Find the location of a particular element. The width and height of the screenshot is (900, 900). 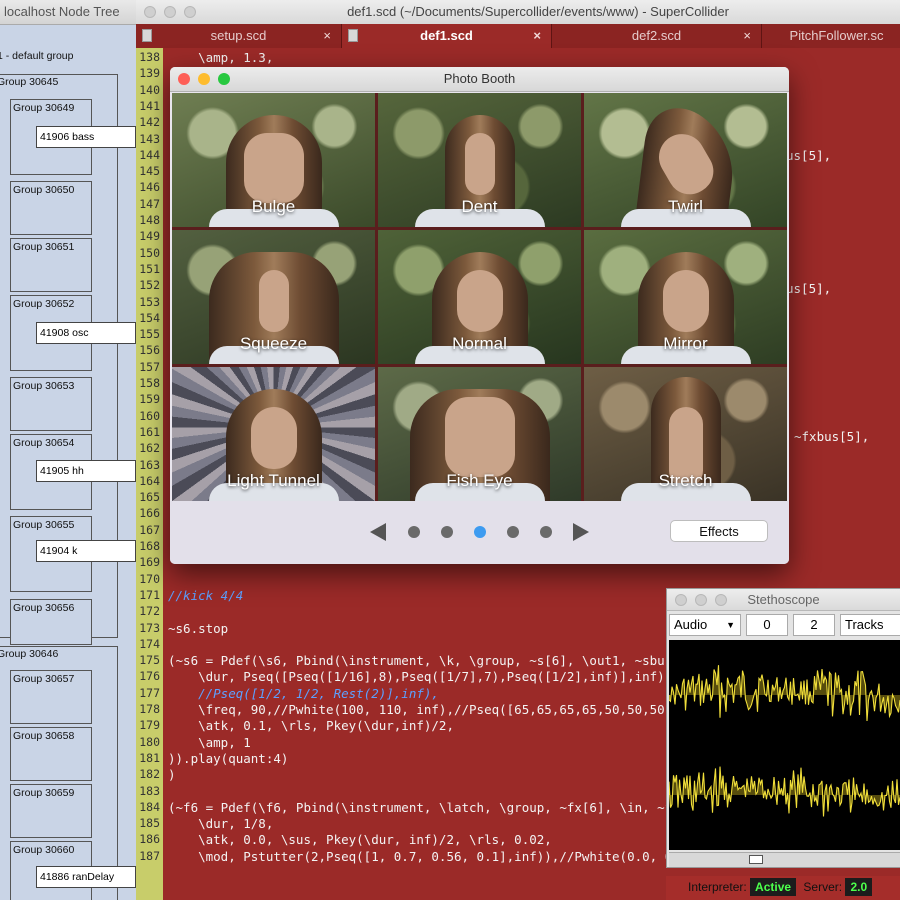

line-number: 138 is located at coordinates (149, 57).